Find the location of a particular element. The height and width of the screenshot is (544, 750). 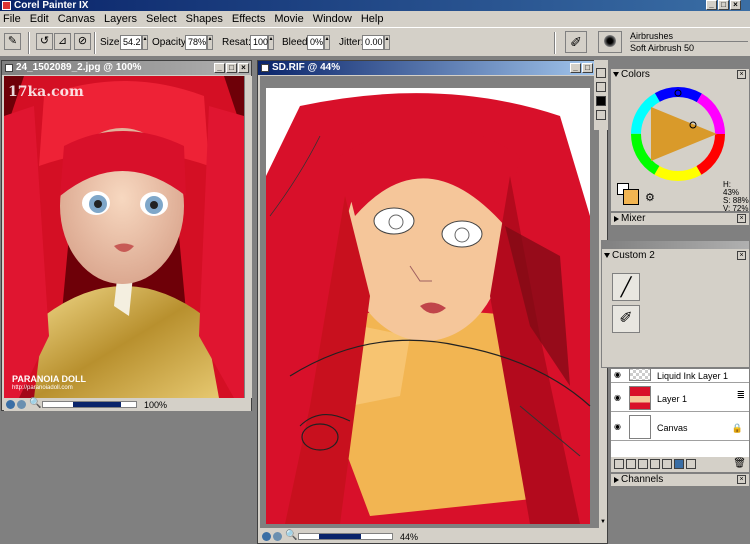

tool-icon-d is located at coordinates (601, 115).